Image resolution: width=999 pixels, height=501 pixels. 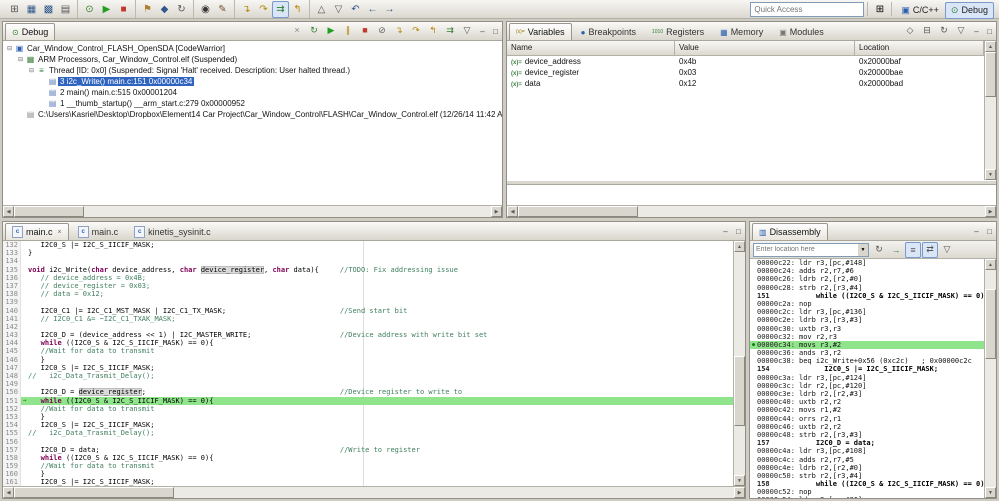 What do you see at coordinates (12, 400) in the screenshot?
I see `line-number: 151` at bounding box center [12, 400].